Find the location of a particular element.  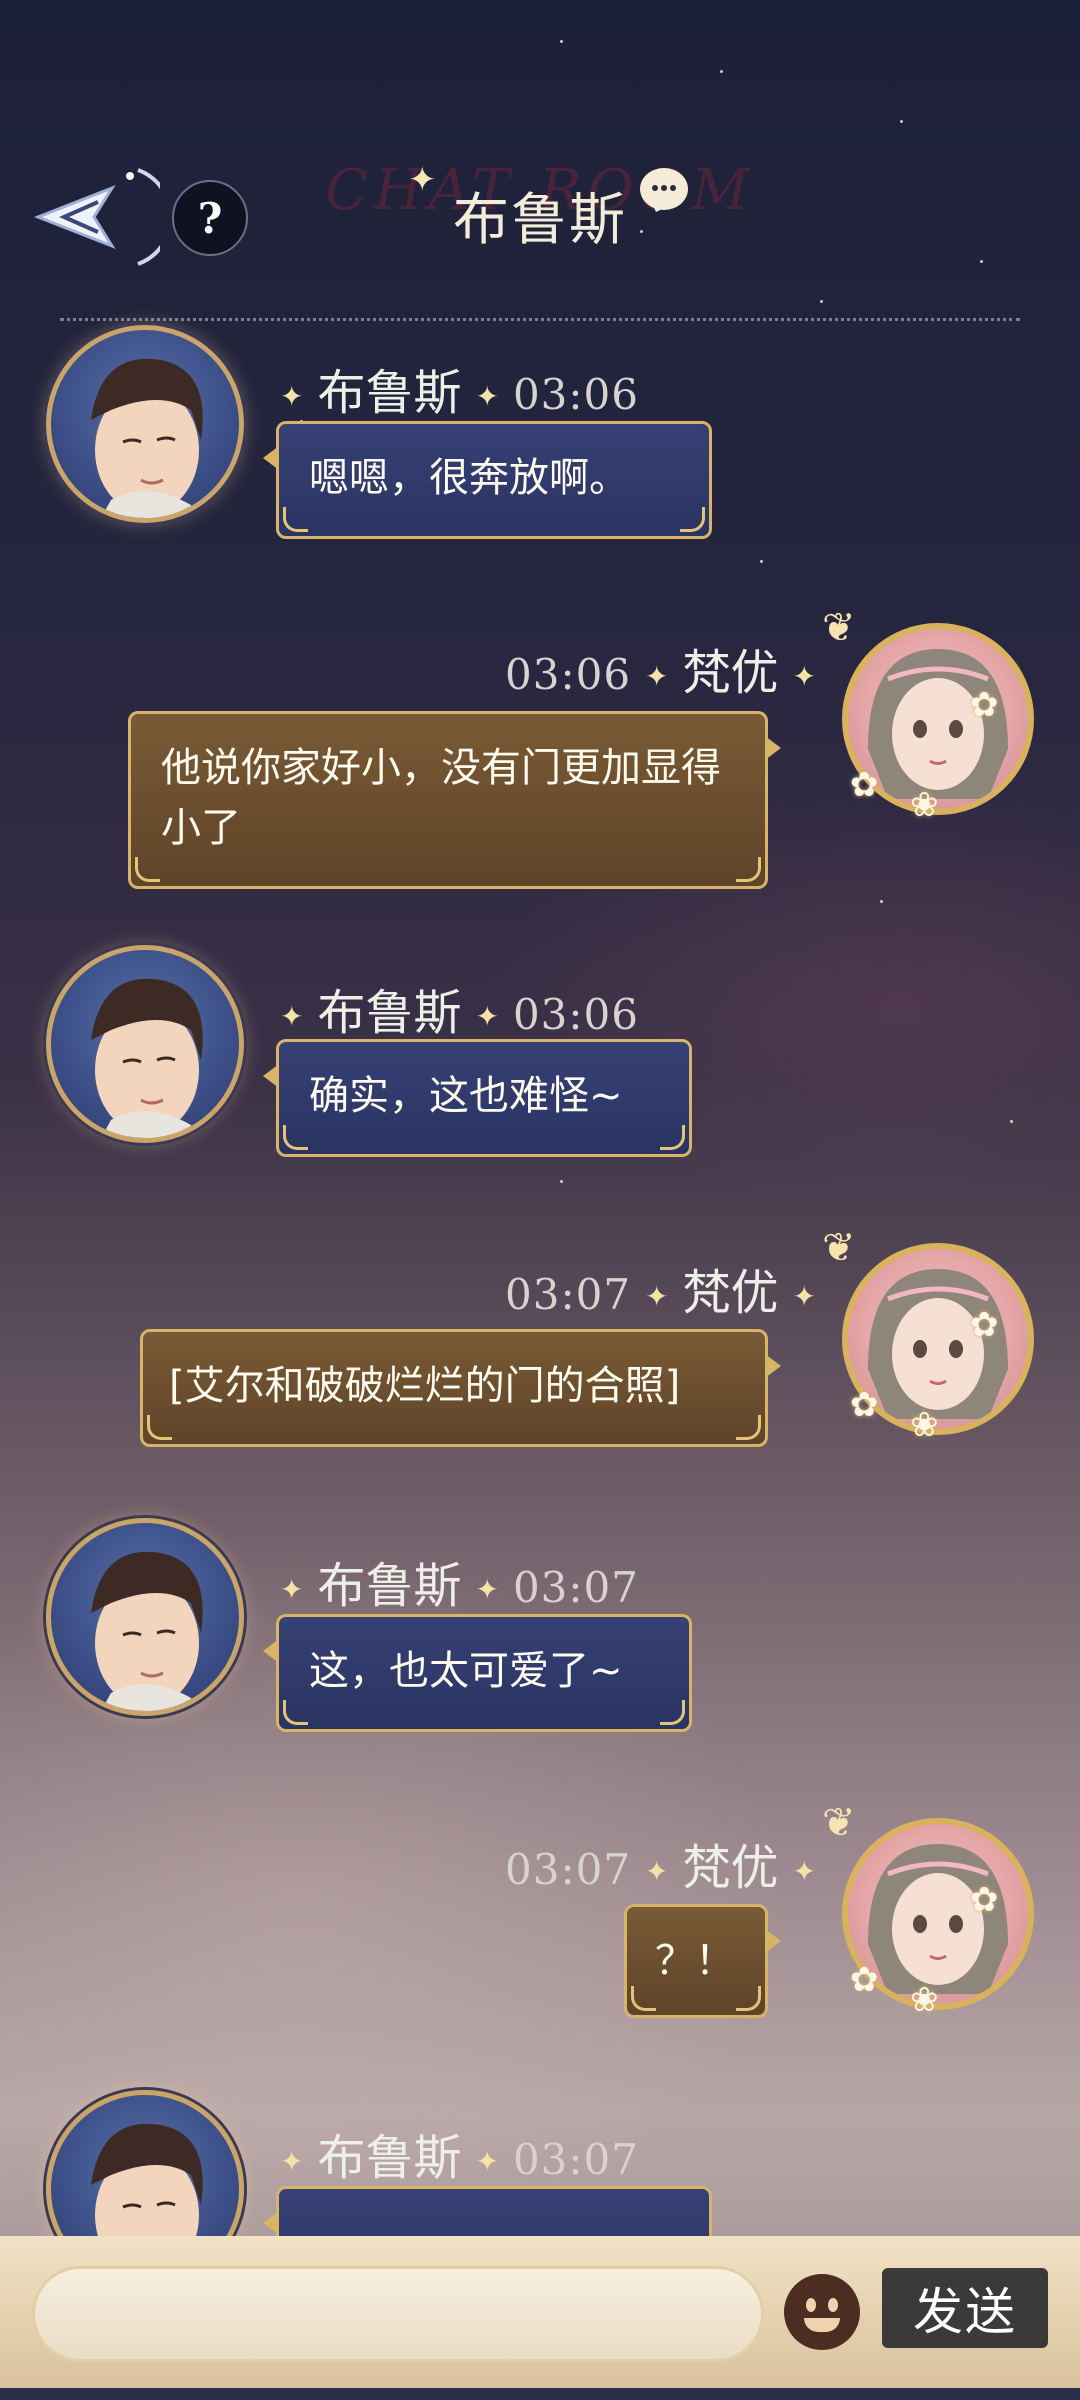

composer-bar: 发送 is located at coordinates (540, 2318).